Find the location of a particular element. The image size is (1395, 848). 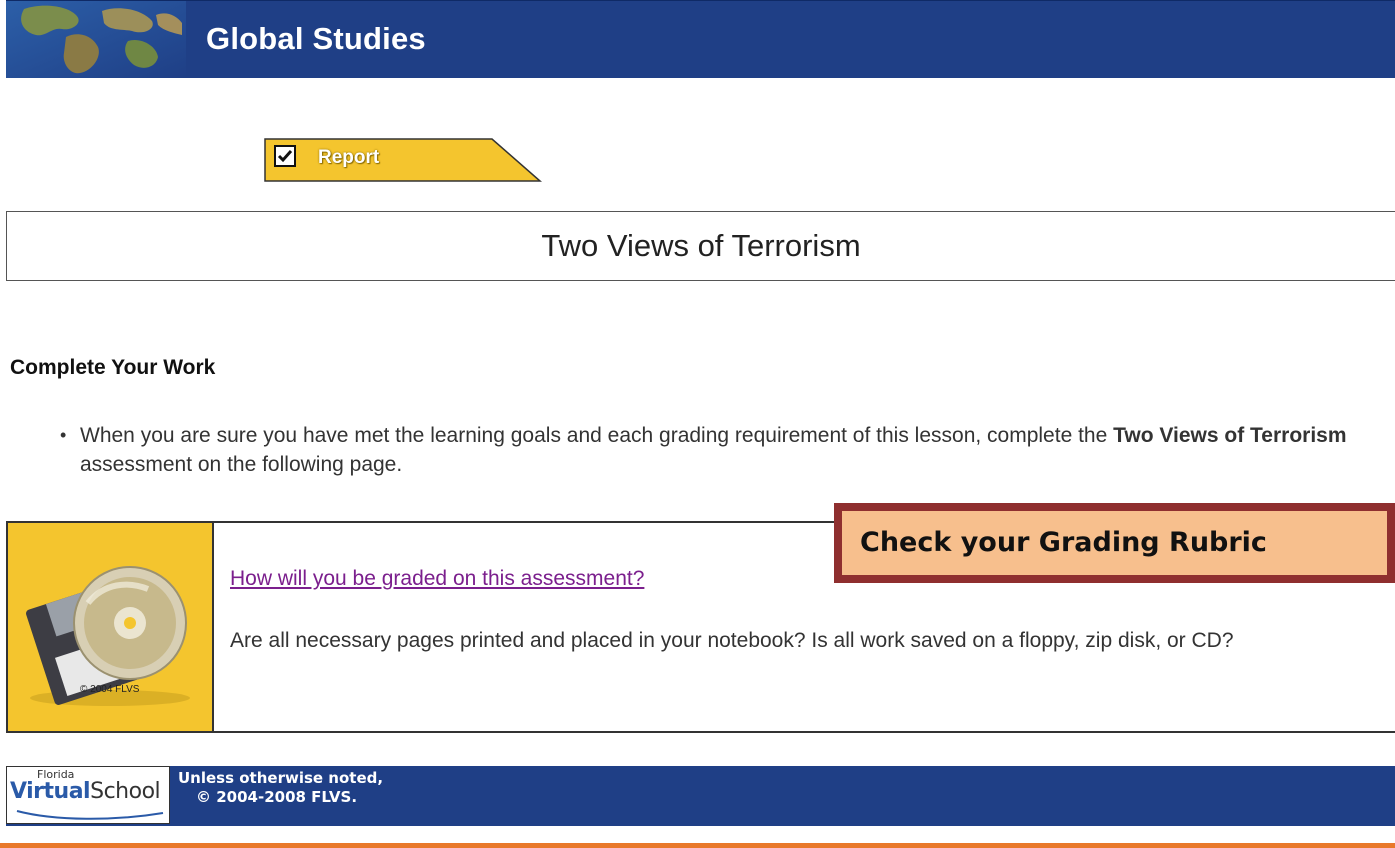

grading-rubric-callout: Check your Grading Rubric is located at coordinates (1114, 543).